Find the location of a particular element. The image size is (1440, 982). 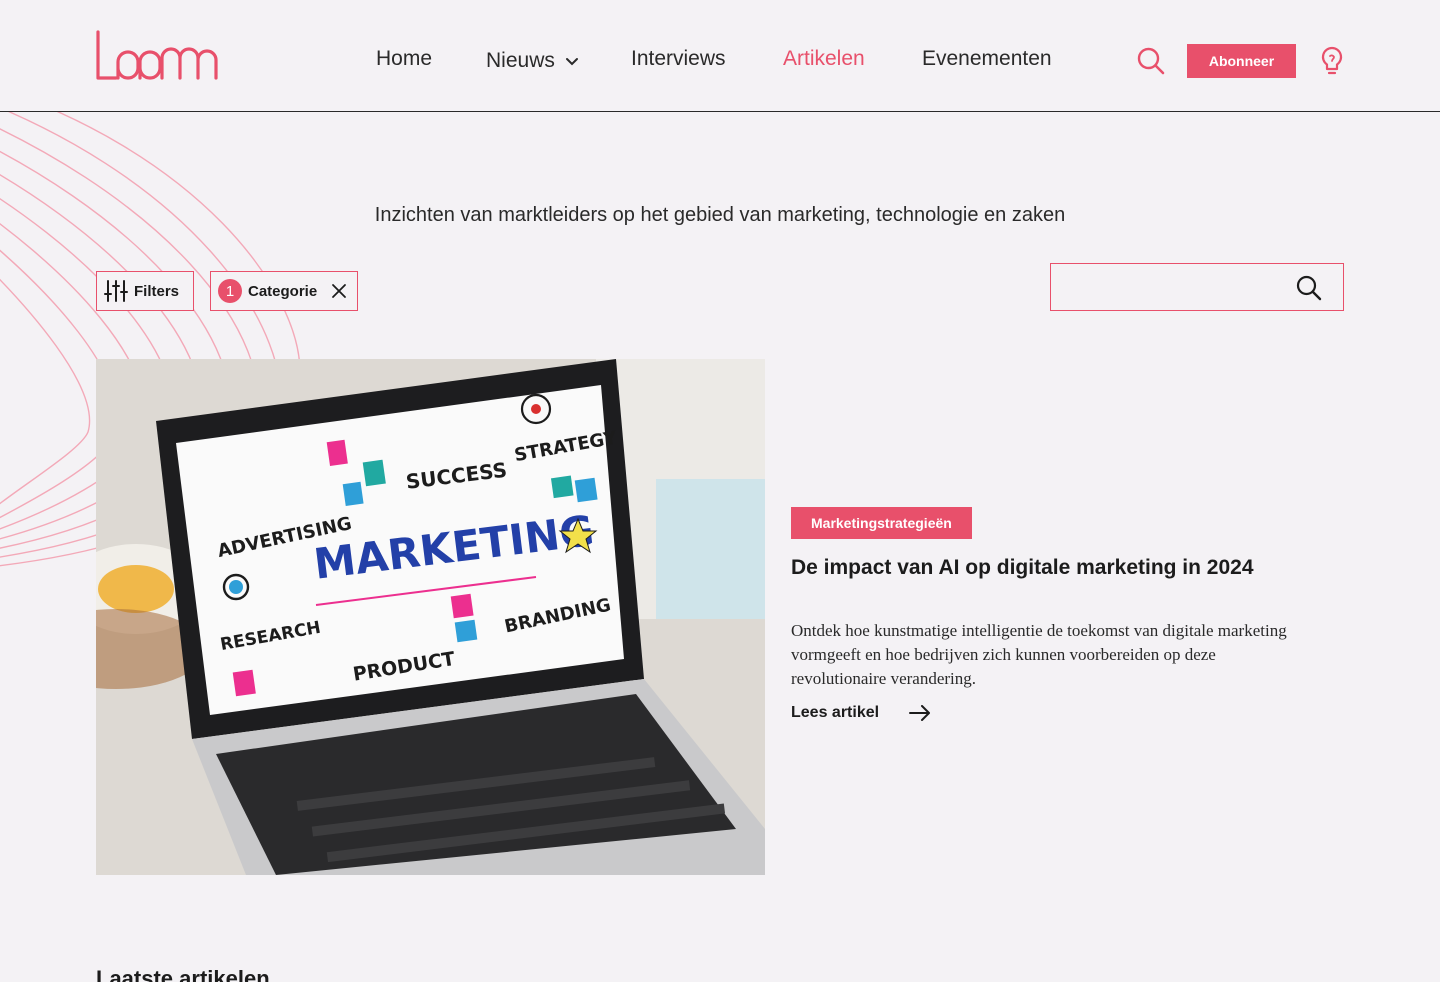

category-tag: Marketingstrategieën is located at coordinates (881, 523).